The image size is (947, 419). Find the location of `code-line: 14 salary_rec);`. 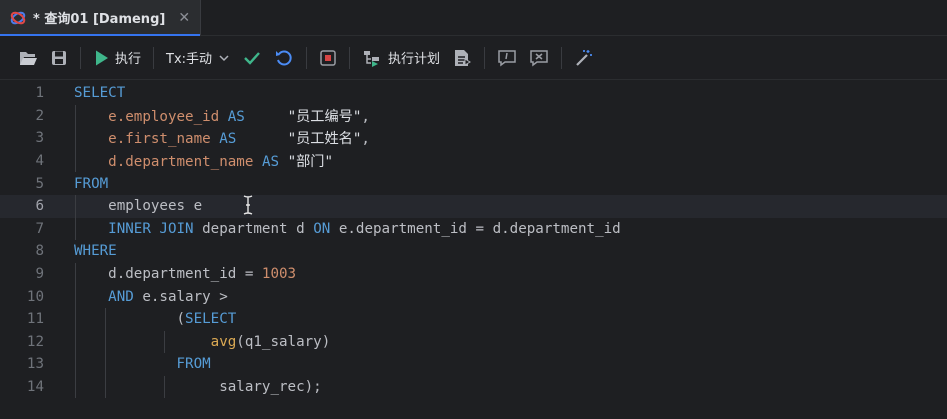

code-line: 14 salary_rec); is located at coordinates (473, 387).